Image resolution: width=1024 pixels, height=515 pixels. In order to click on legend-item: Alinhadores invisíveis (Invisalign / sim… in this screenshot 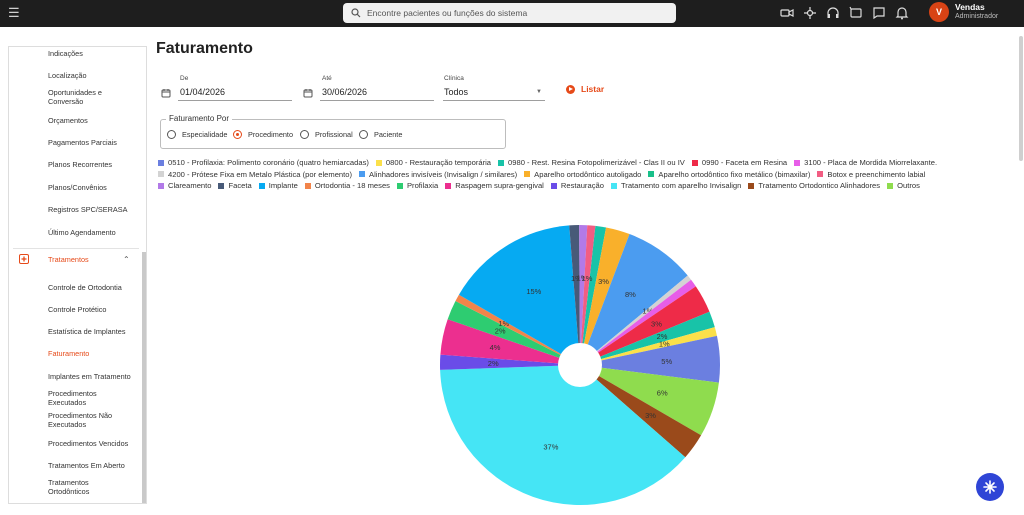, I will do `click(438, 174)`.